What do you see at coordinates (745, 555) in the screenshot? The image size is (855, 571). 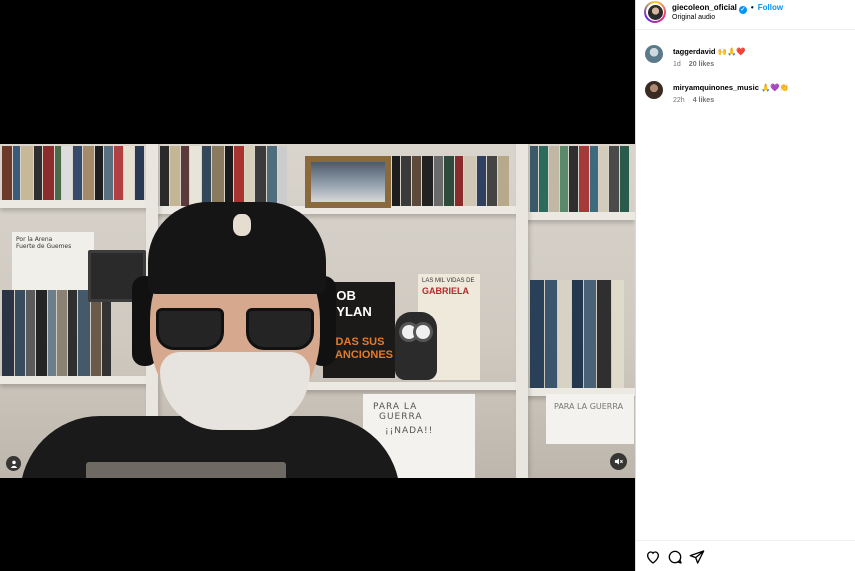 I see `action-bar` at bounding box center [745, 555].